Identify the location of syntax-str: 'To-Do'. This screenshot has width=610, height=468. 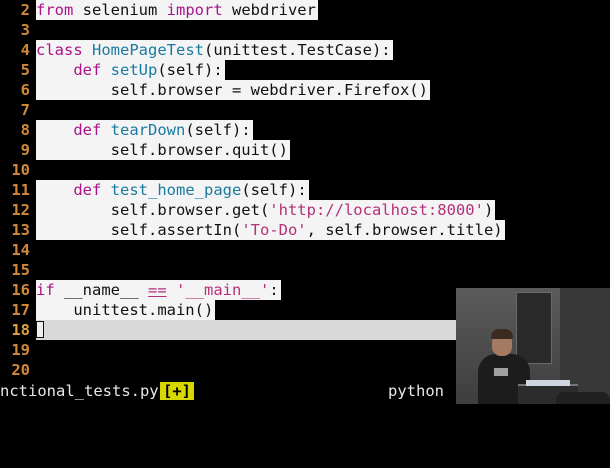
(274, 230).